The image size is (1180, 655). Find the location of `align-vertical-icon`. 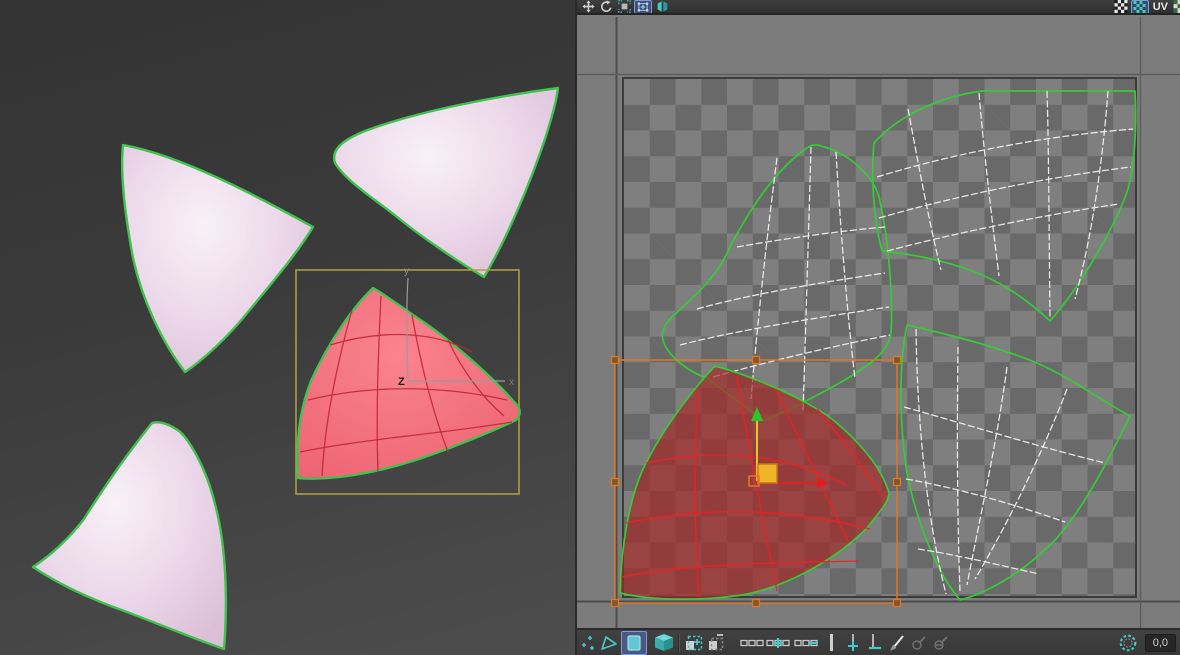

align-vertical-icon is located at coordinates (853, 642).